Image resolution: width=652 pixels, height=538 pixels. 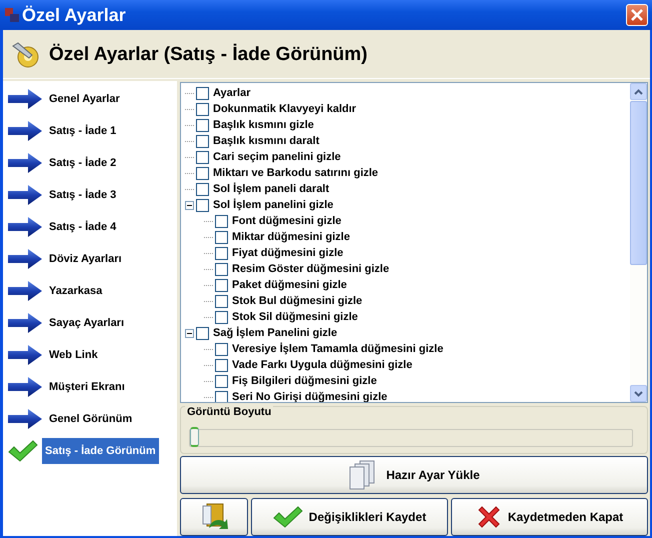 I want to click on tree-item-label: Başlık kısmını gizle, so click(x=263, y=125).